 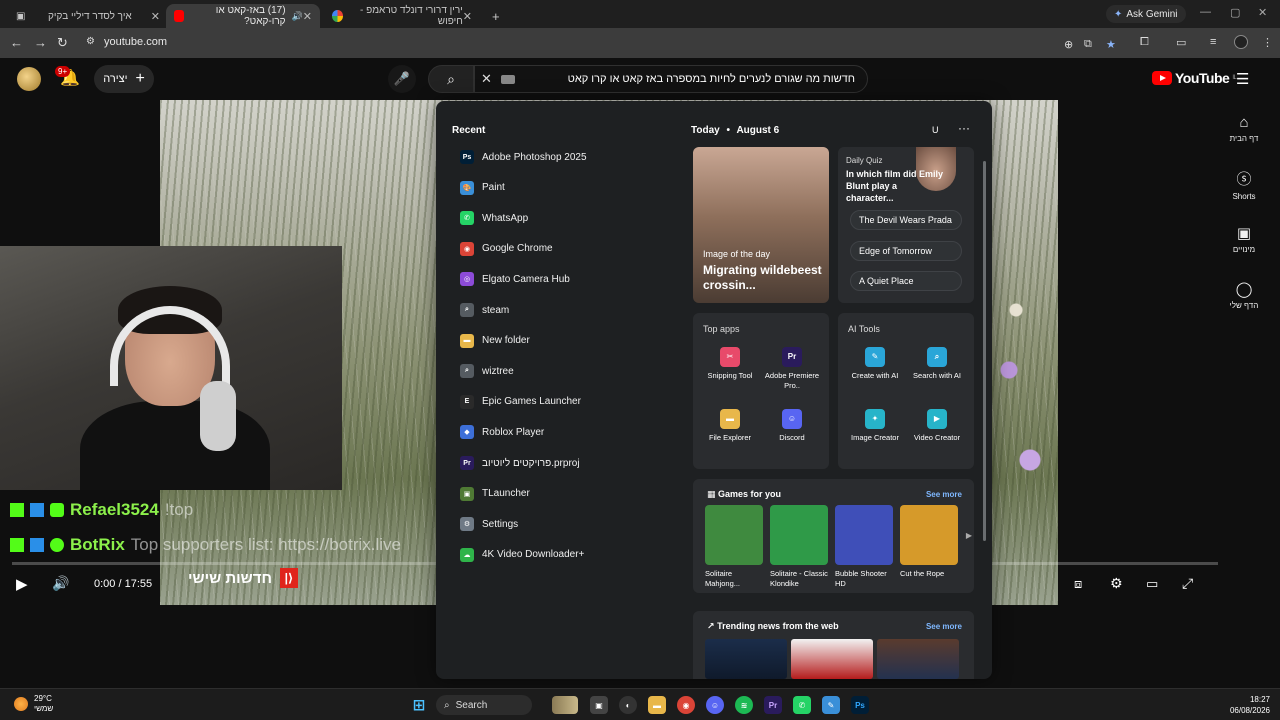 What do you see at coordinates (730, 364) in the screenshot?
I see `app-tile: ✂ Snipping Tool` at bounding box center [730, 364].